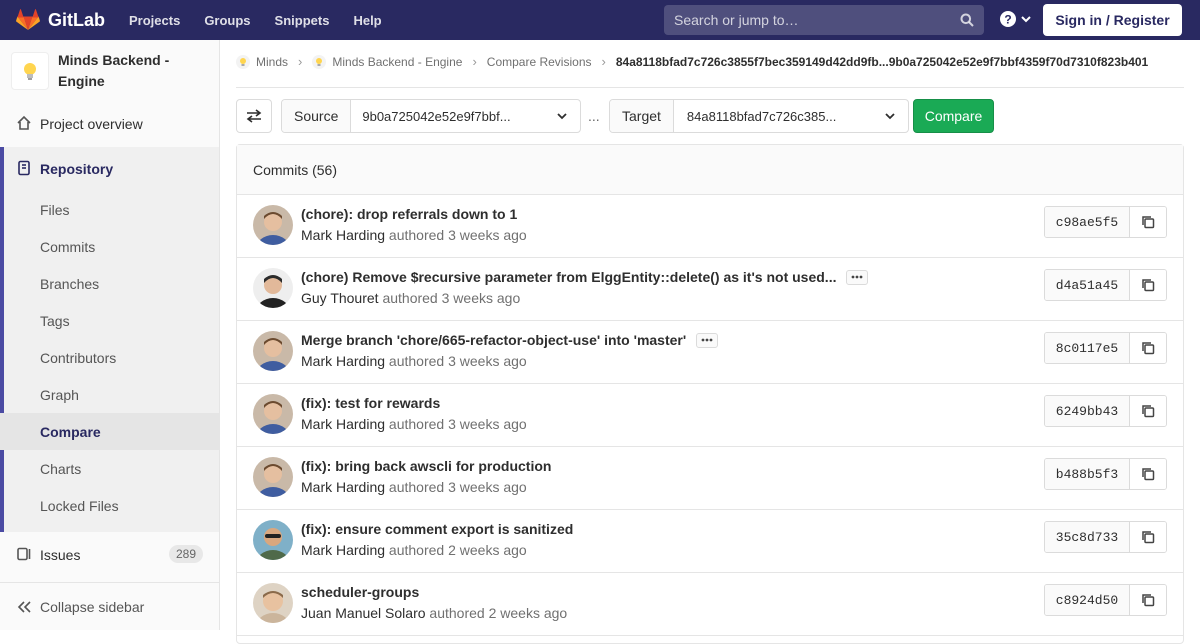 The height and width of the screenshot is (644, 1200). Describe the element at coordinates (109, 394) in the screenshot. I see `sidebar-item-graph: Graph` at that location.